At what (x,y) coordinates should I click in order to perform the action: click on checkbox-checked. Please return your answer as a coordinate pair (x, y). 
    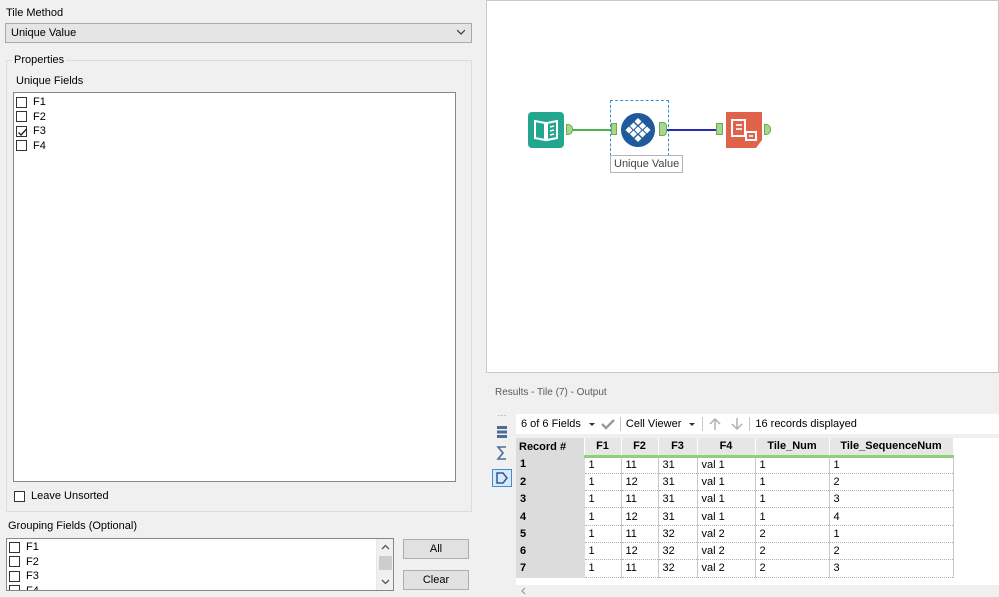
    Looking at the image, I should click on (21, 131).